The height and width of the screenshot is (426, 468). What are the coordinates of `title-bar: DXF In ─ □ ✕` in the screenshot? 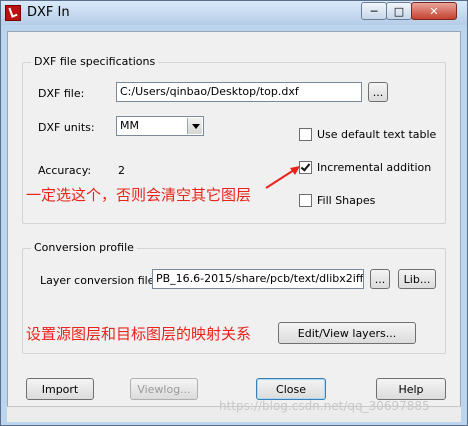 It's located at (234, 13).